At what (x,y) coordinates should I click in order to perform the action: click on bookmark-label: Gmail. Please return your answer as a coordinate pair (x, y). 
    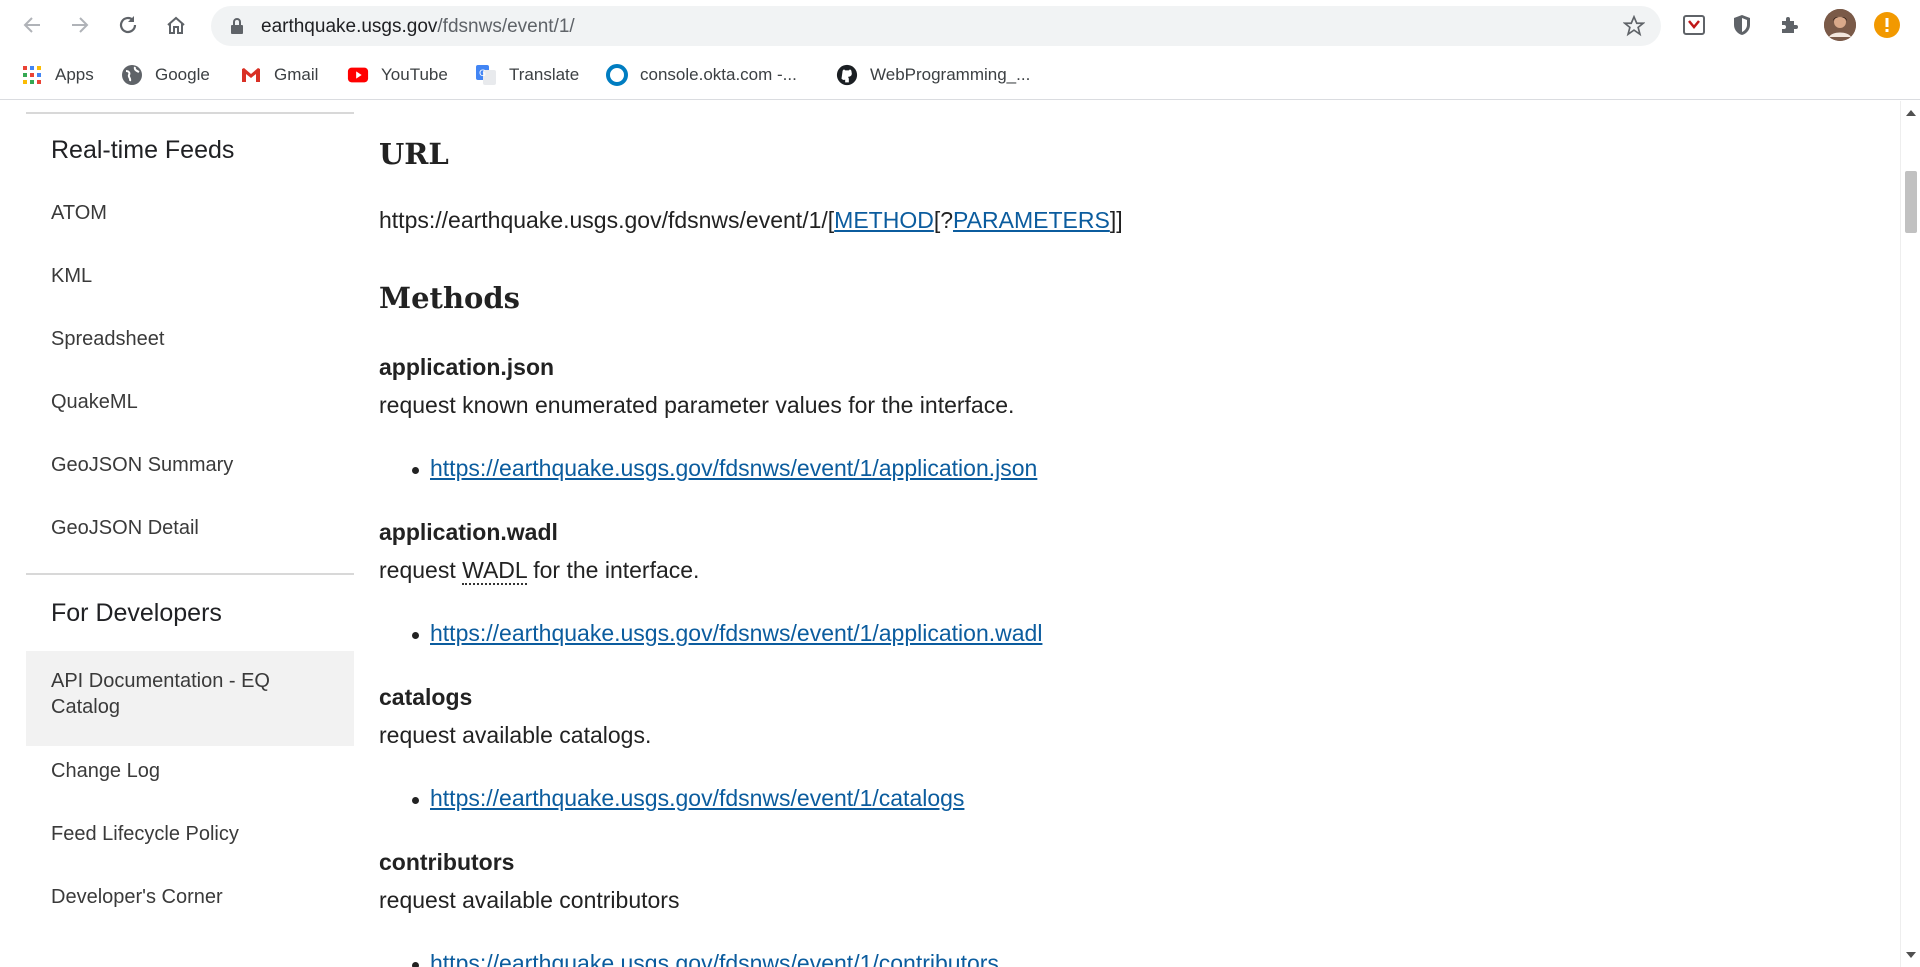
    Looking at the image, I should click on (296, 74).